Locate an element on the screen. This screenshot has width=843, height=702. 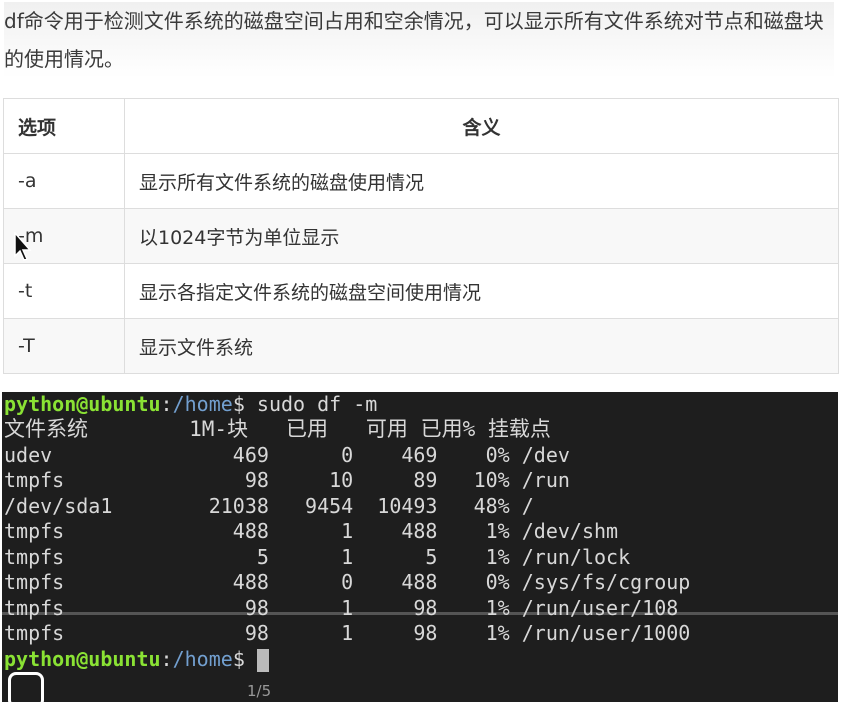
description-cell: 显示各指定文件系统的磁盘空间使用情况 is located at coordinates (481, 291).